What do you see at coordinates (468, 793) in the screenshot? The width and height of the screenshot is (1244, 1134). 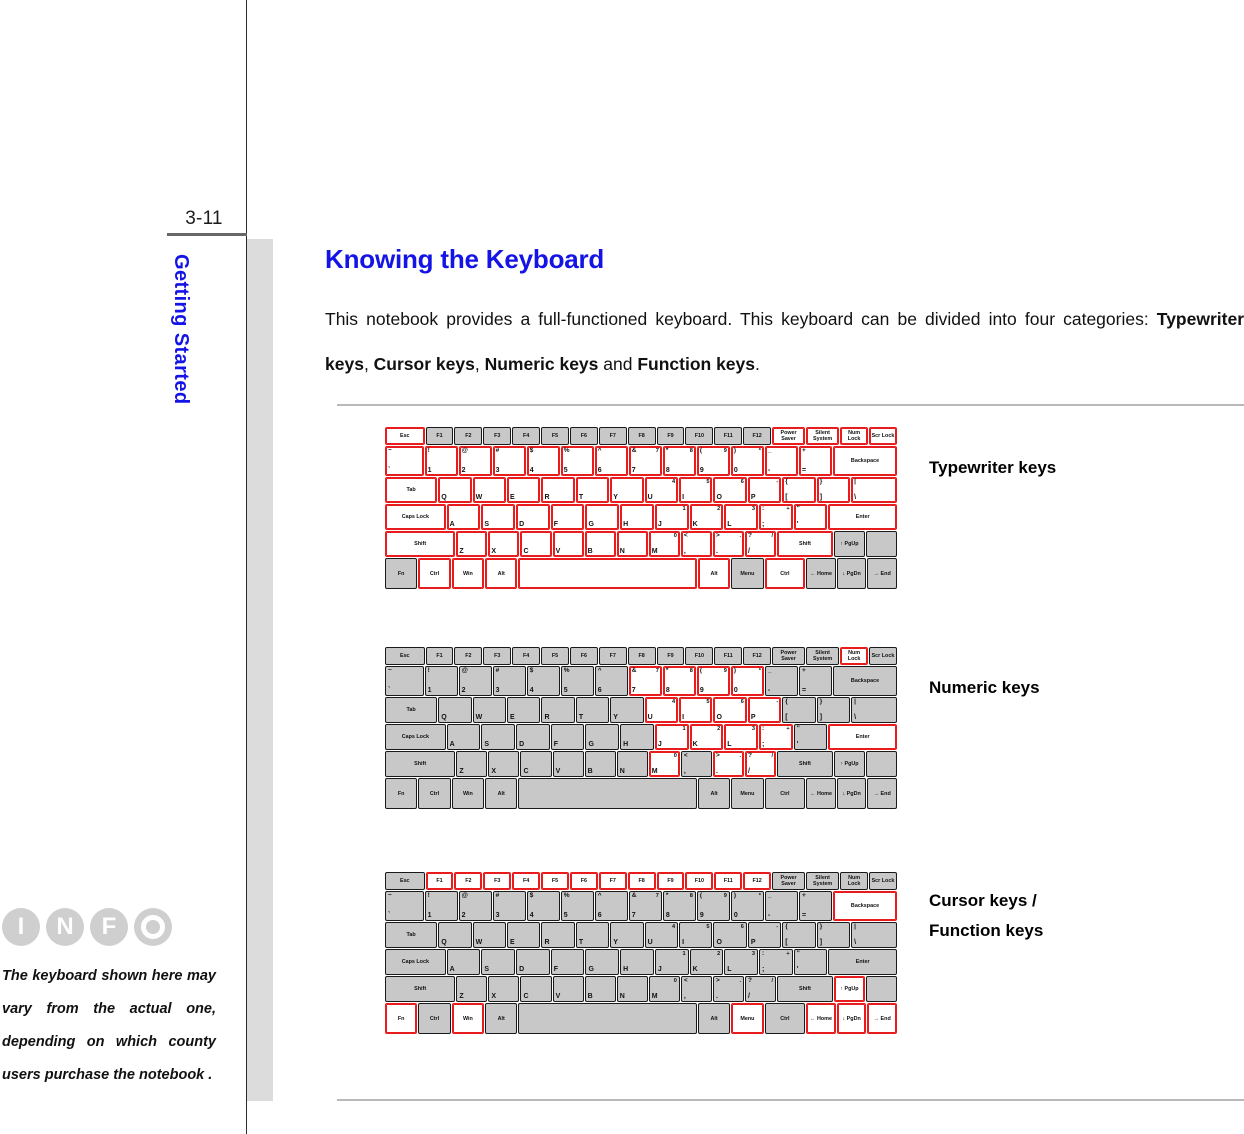 I see `key-win: Win` at bounding box center [468, 793].